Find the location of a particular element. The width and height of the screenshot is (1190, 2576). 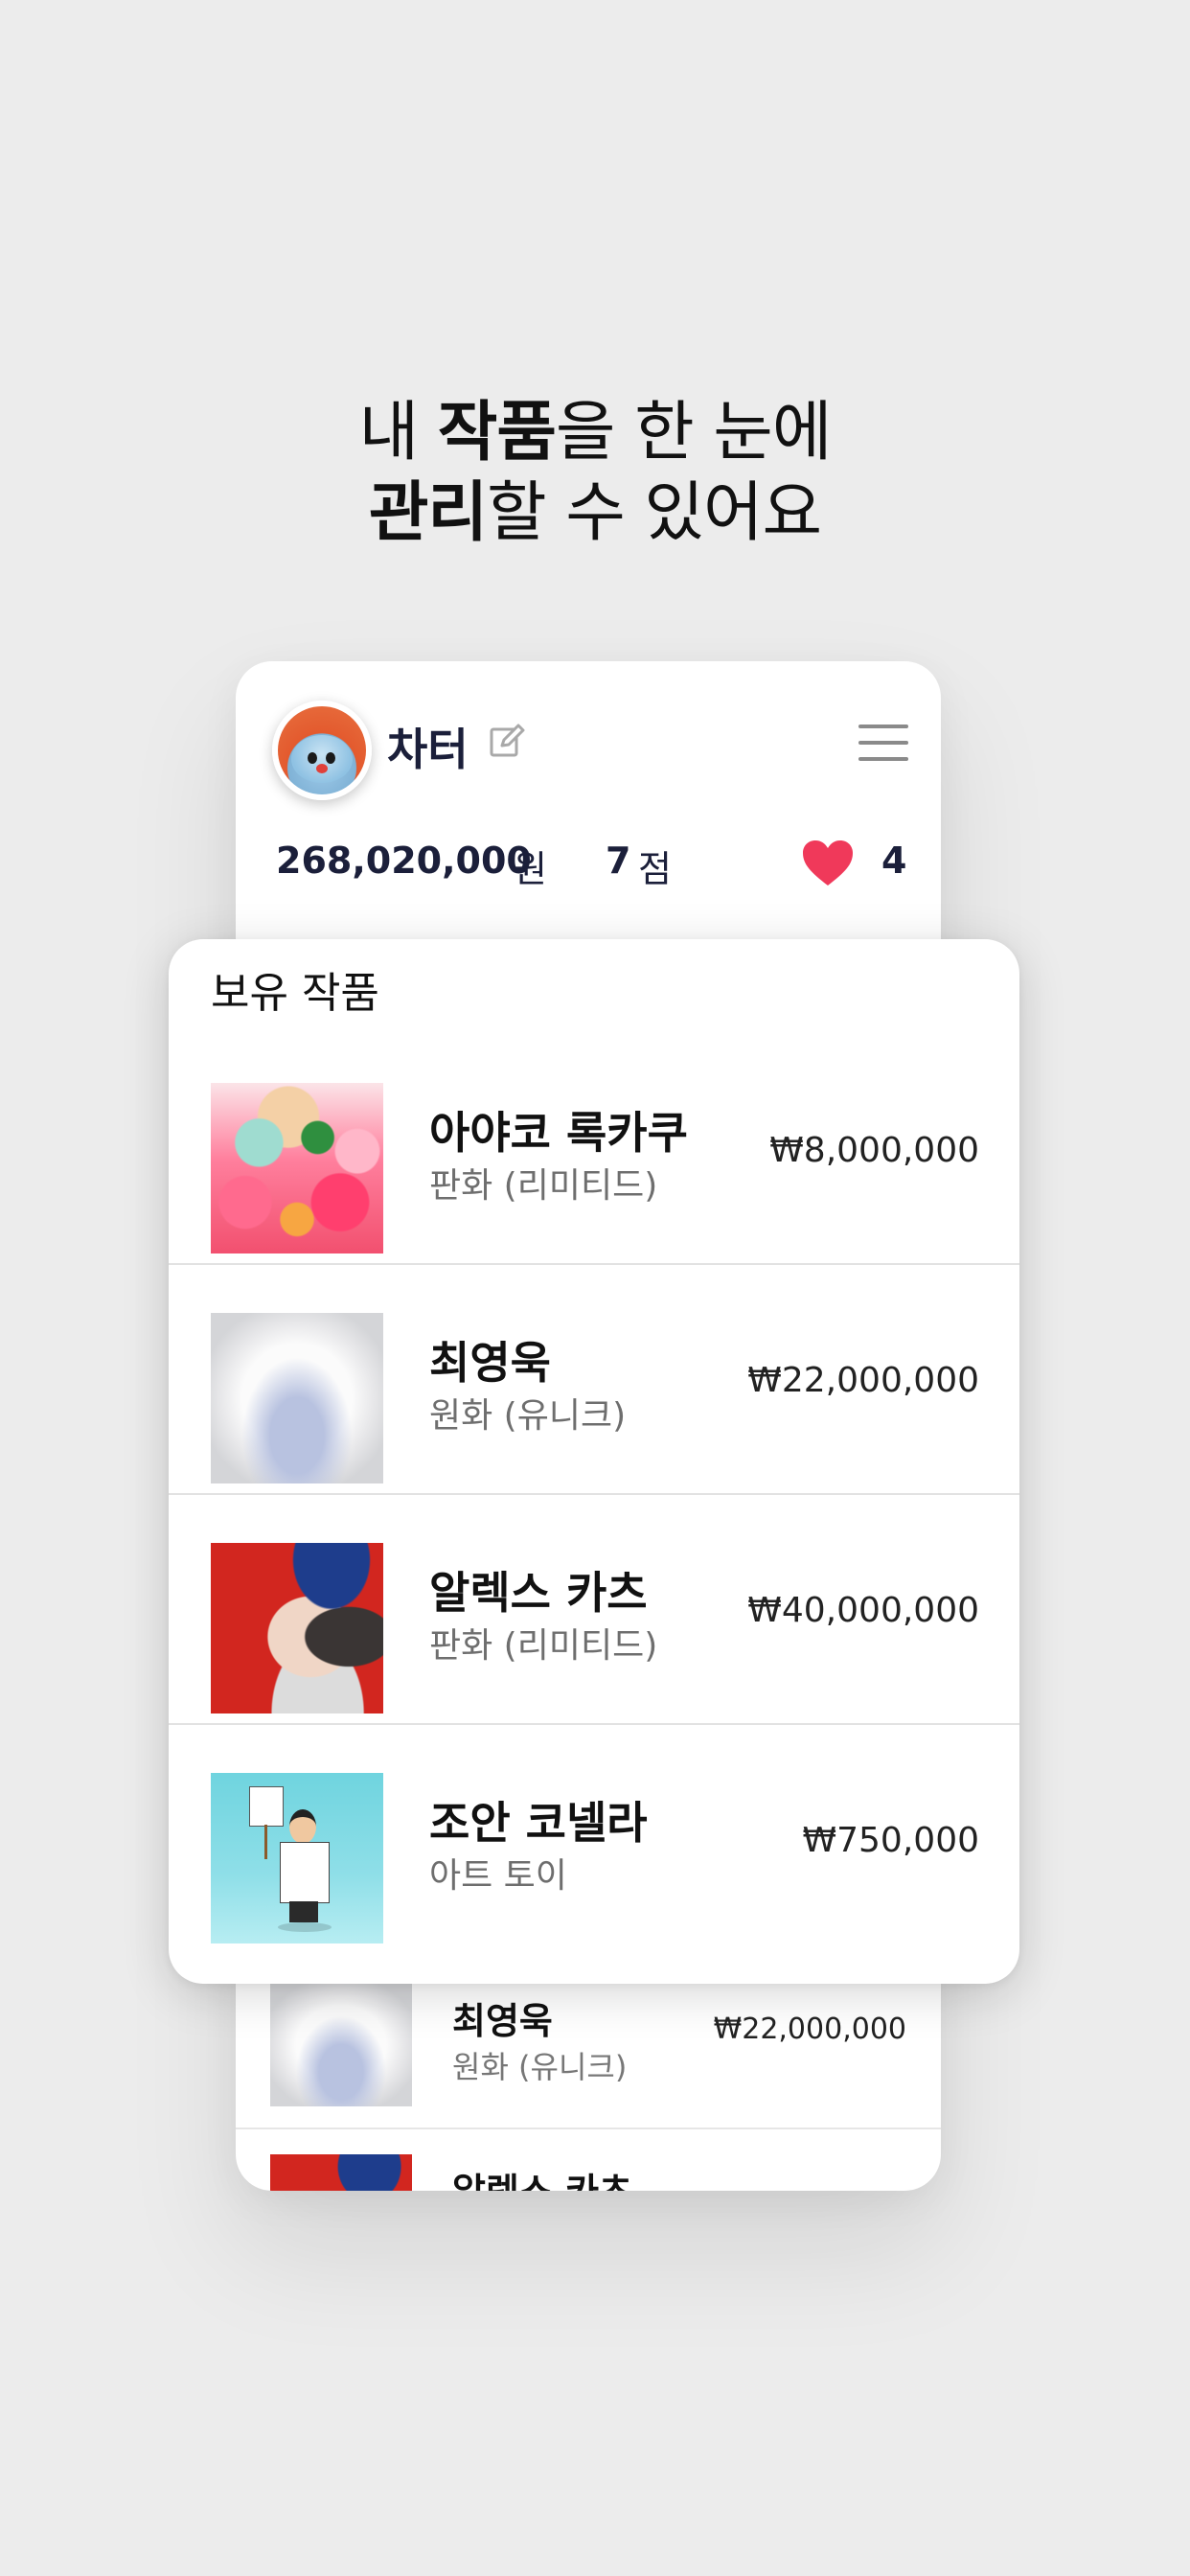

toy-sign is located at coordinates (266, 1806).